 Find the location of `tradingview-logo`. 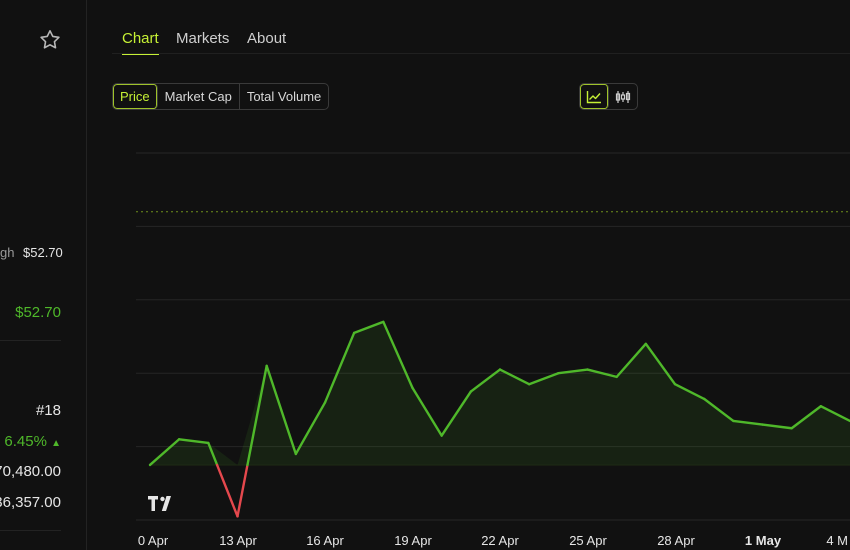

tradingview-logo is located at coordinates (159, 503).